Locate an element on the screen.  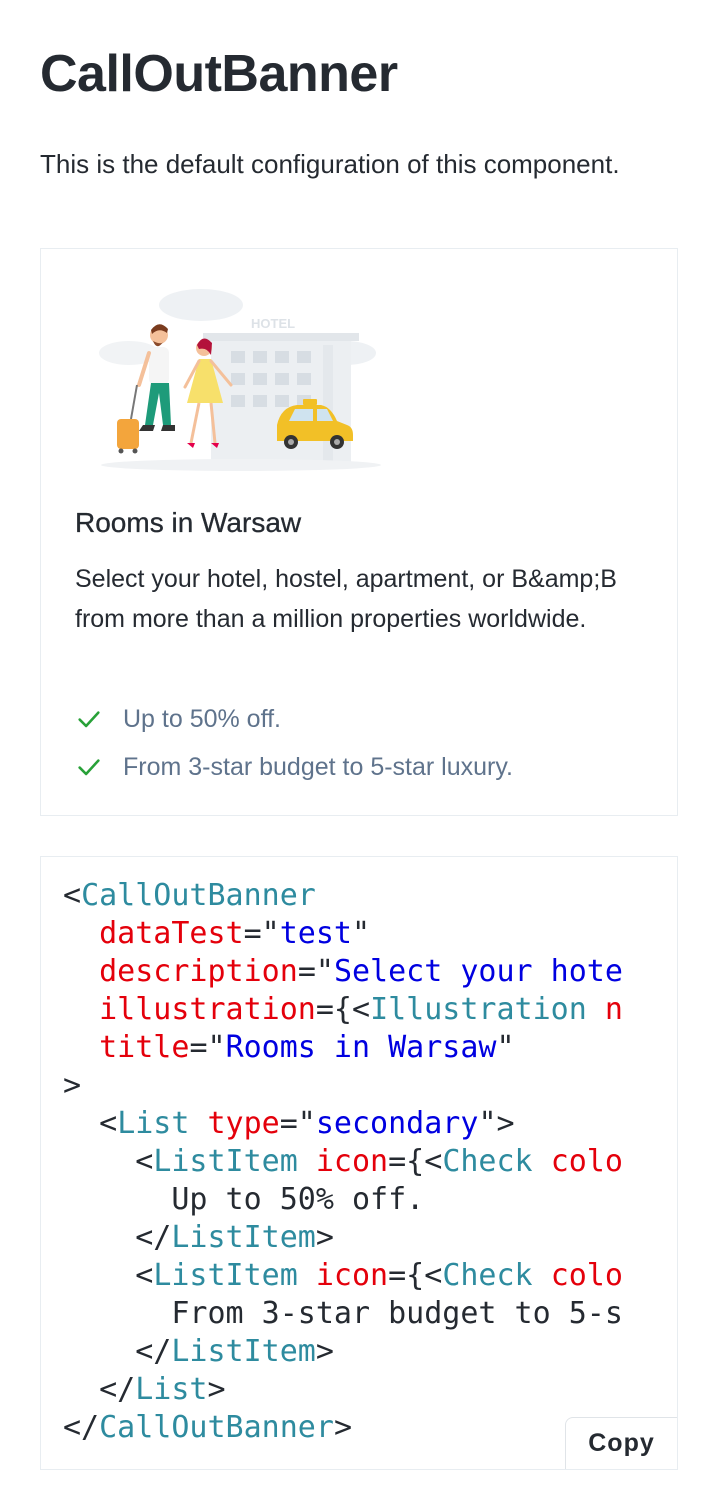
code-line: Up to 50% off. is located at coordinates (343, 1200).